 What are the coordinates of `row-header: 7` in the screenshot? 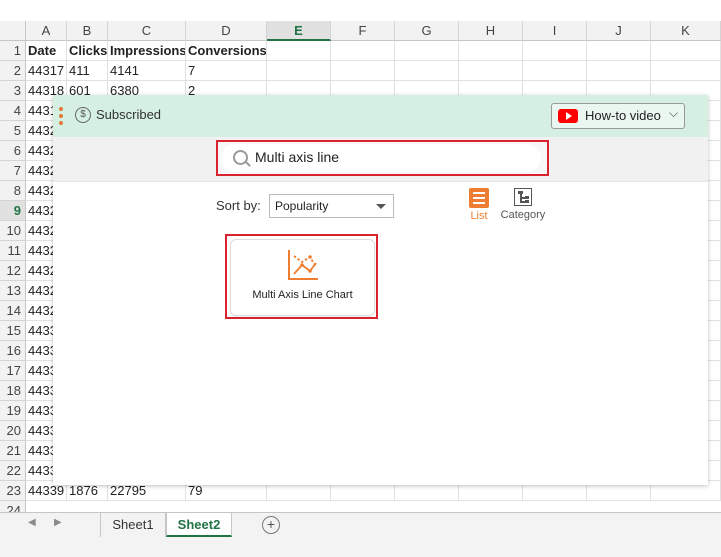 It's located at (13, 171).